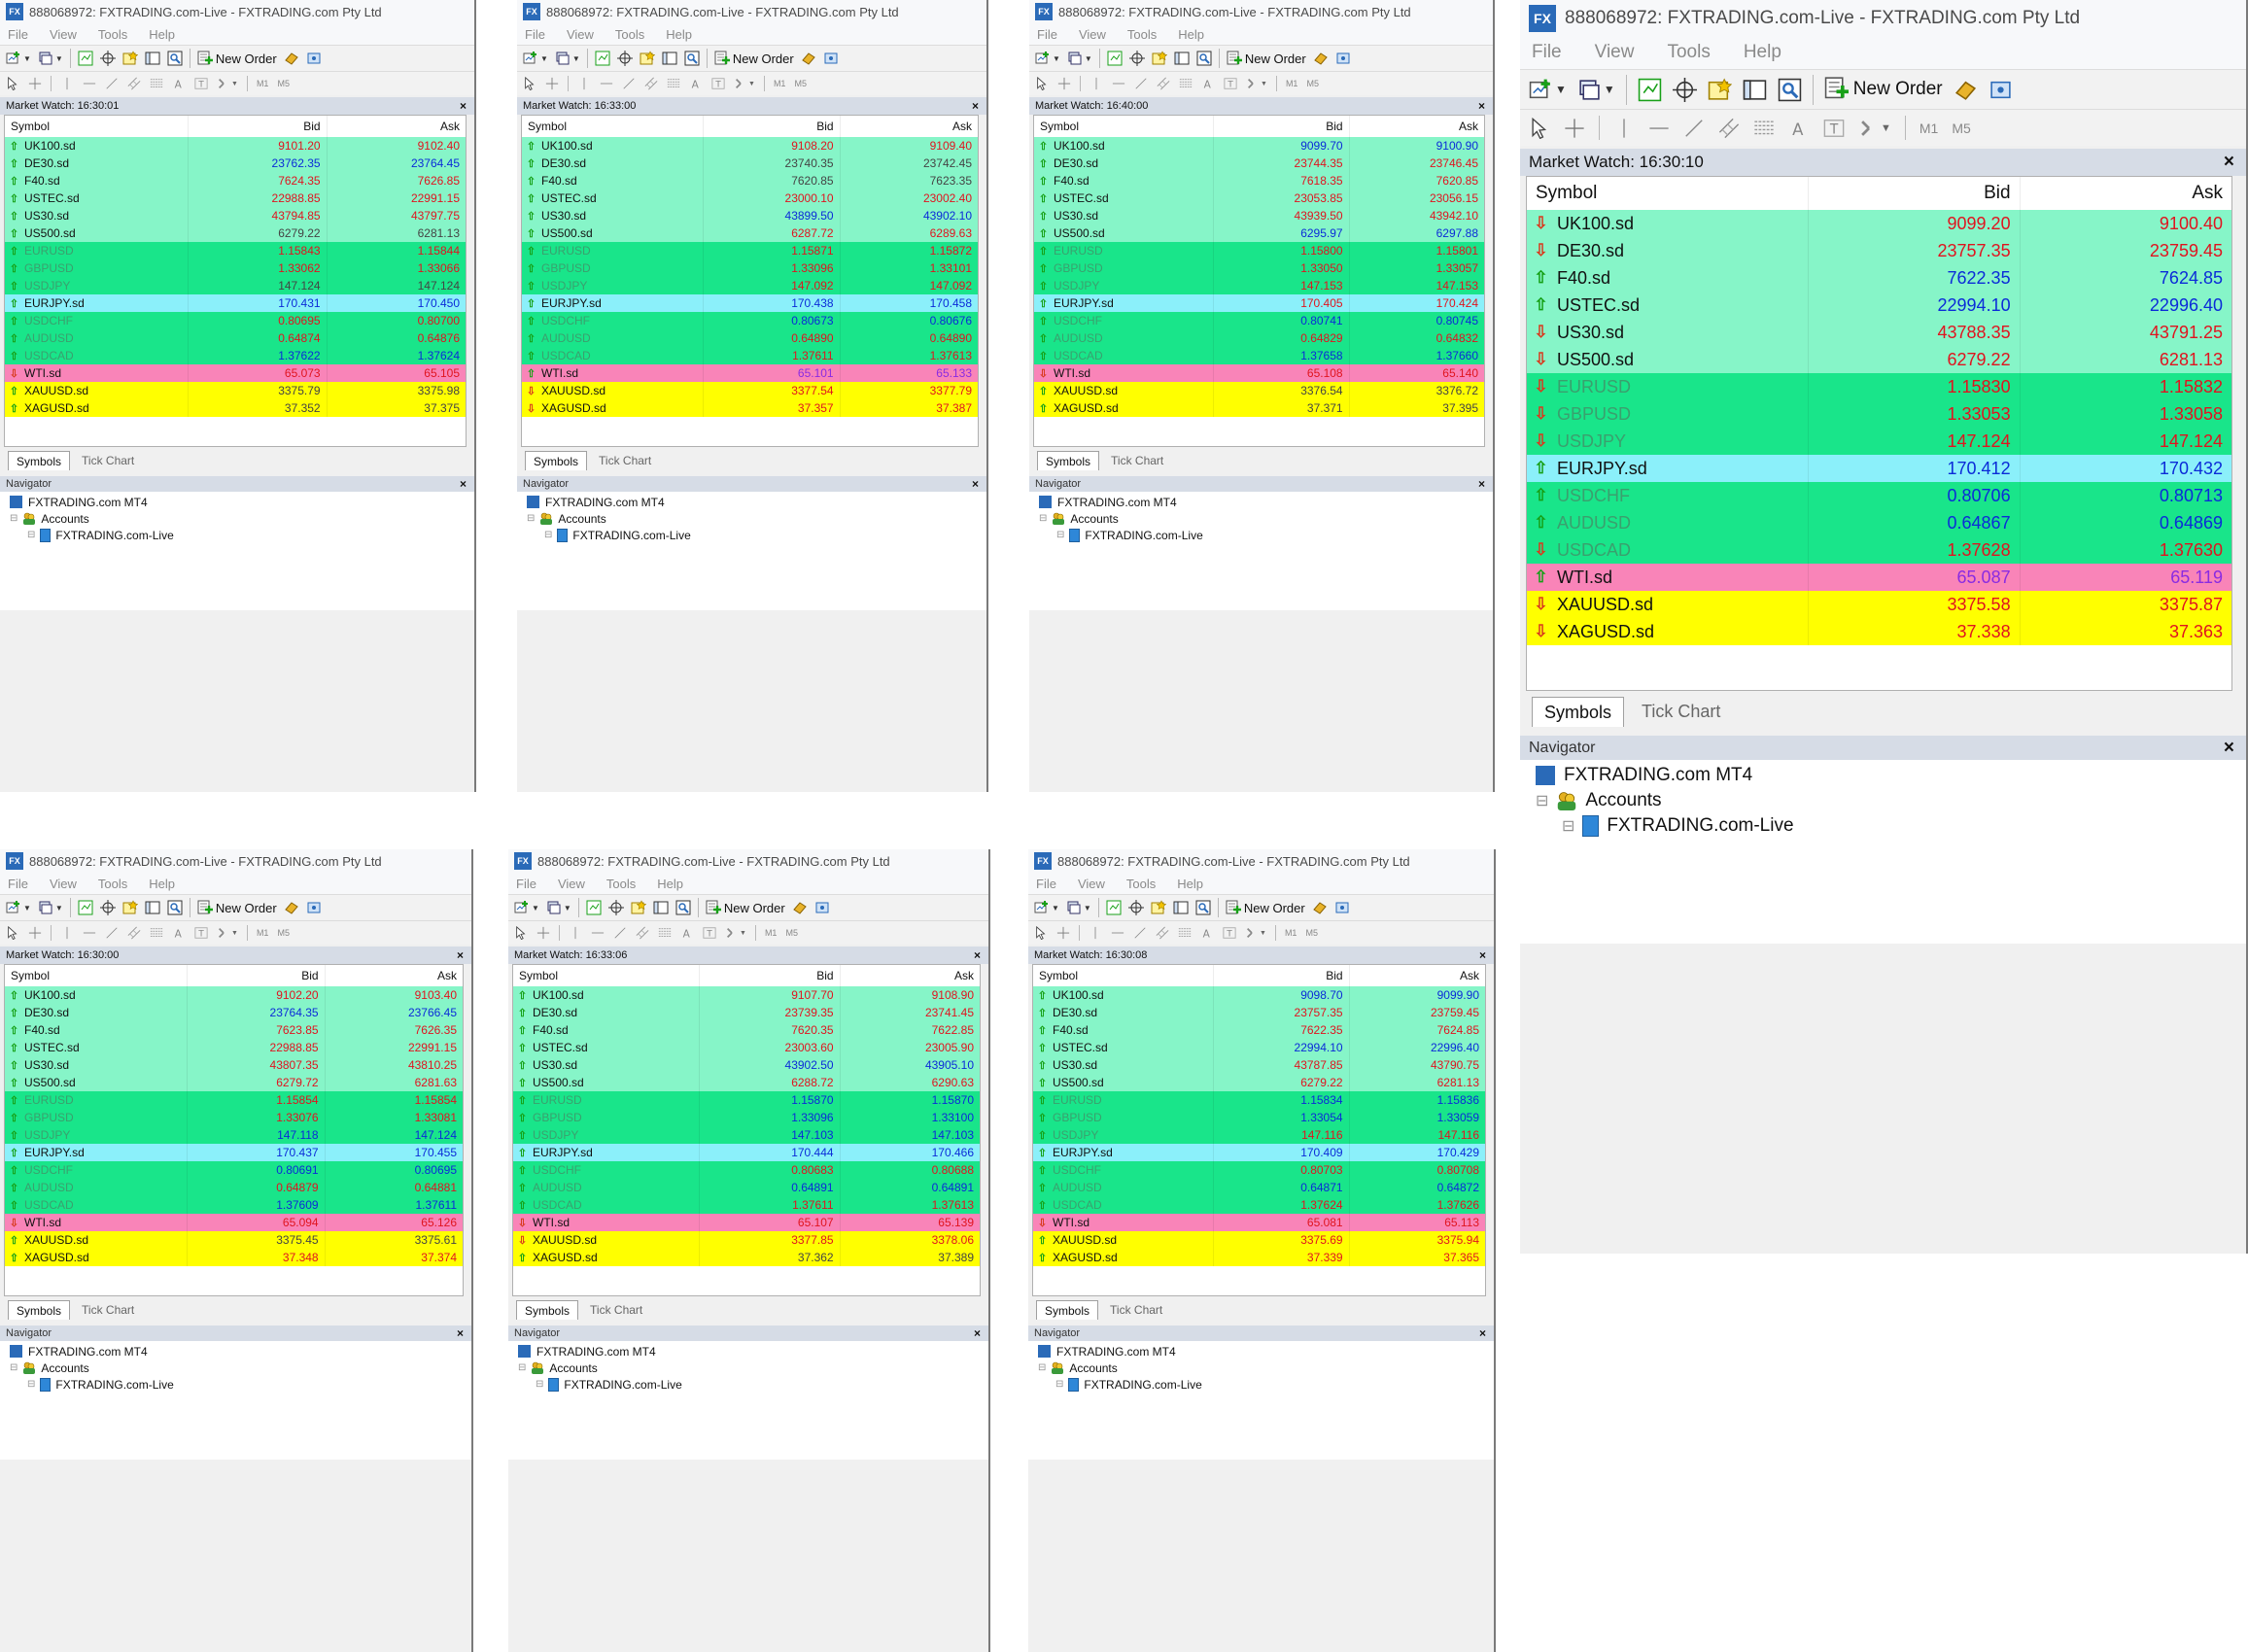 The height and width of the screenshot is (1652, 2248). What do you see at coordinates (67, 83) in the screenshot?
I see `vertical-line-icon` at bounding box center [67, 83].